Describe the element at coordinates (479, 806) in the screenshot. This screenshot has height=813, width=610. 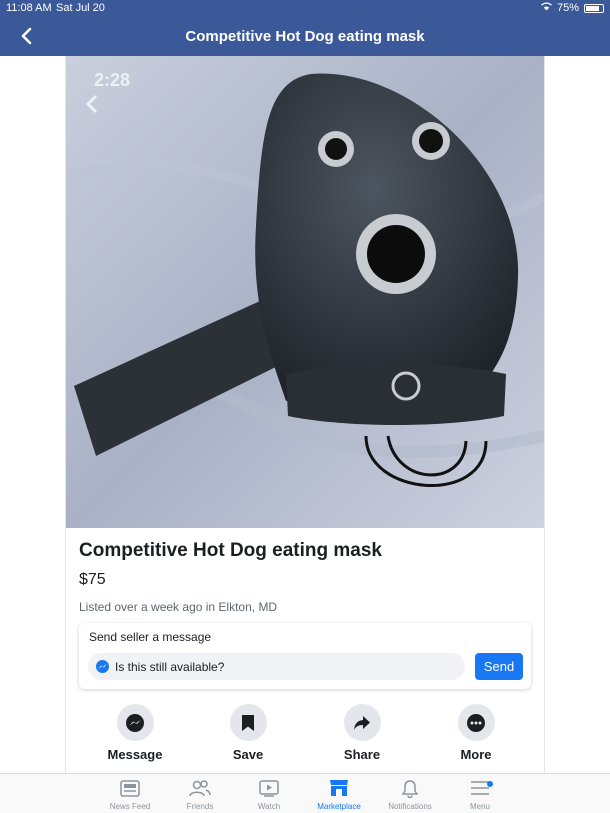
I see `tab-label: Menu` at that location.